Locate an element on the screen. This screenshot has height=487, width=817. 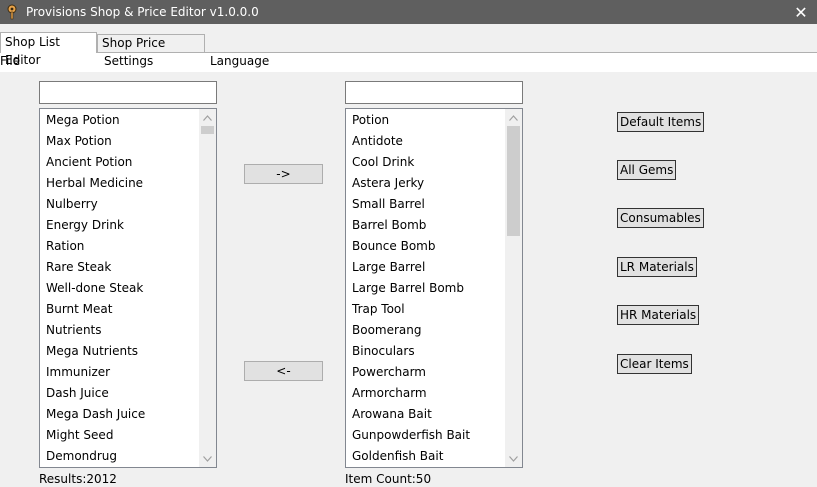
tab-bar: Shop List Editor Shop Price Editor is located at coordinates (408, 49).